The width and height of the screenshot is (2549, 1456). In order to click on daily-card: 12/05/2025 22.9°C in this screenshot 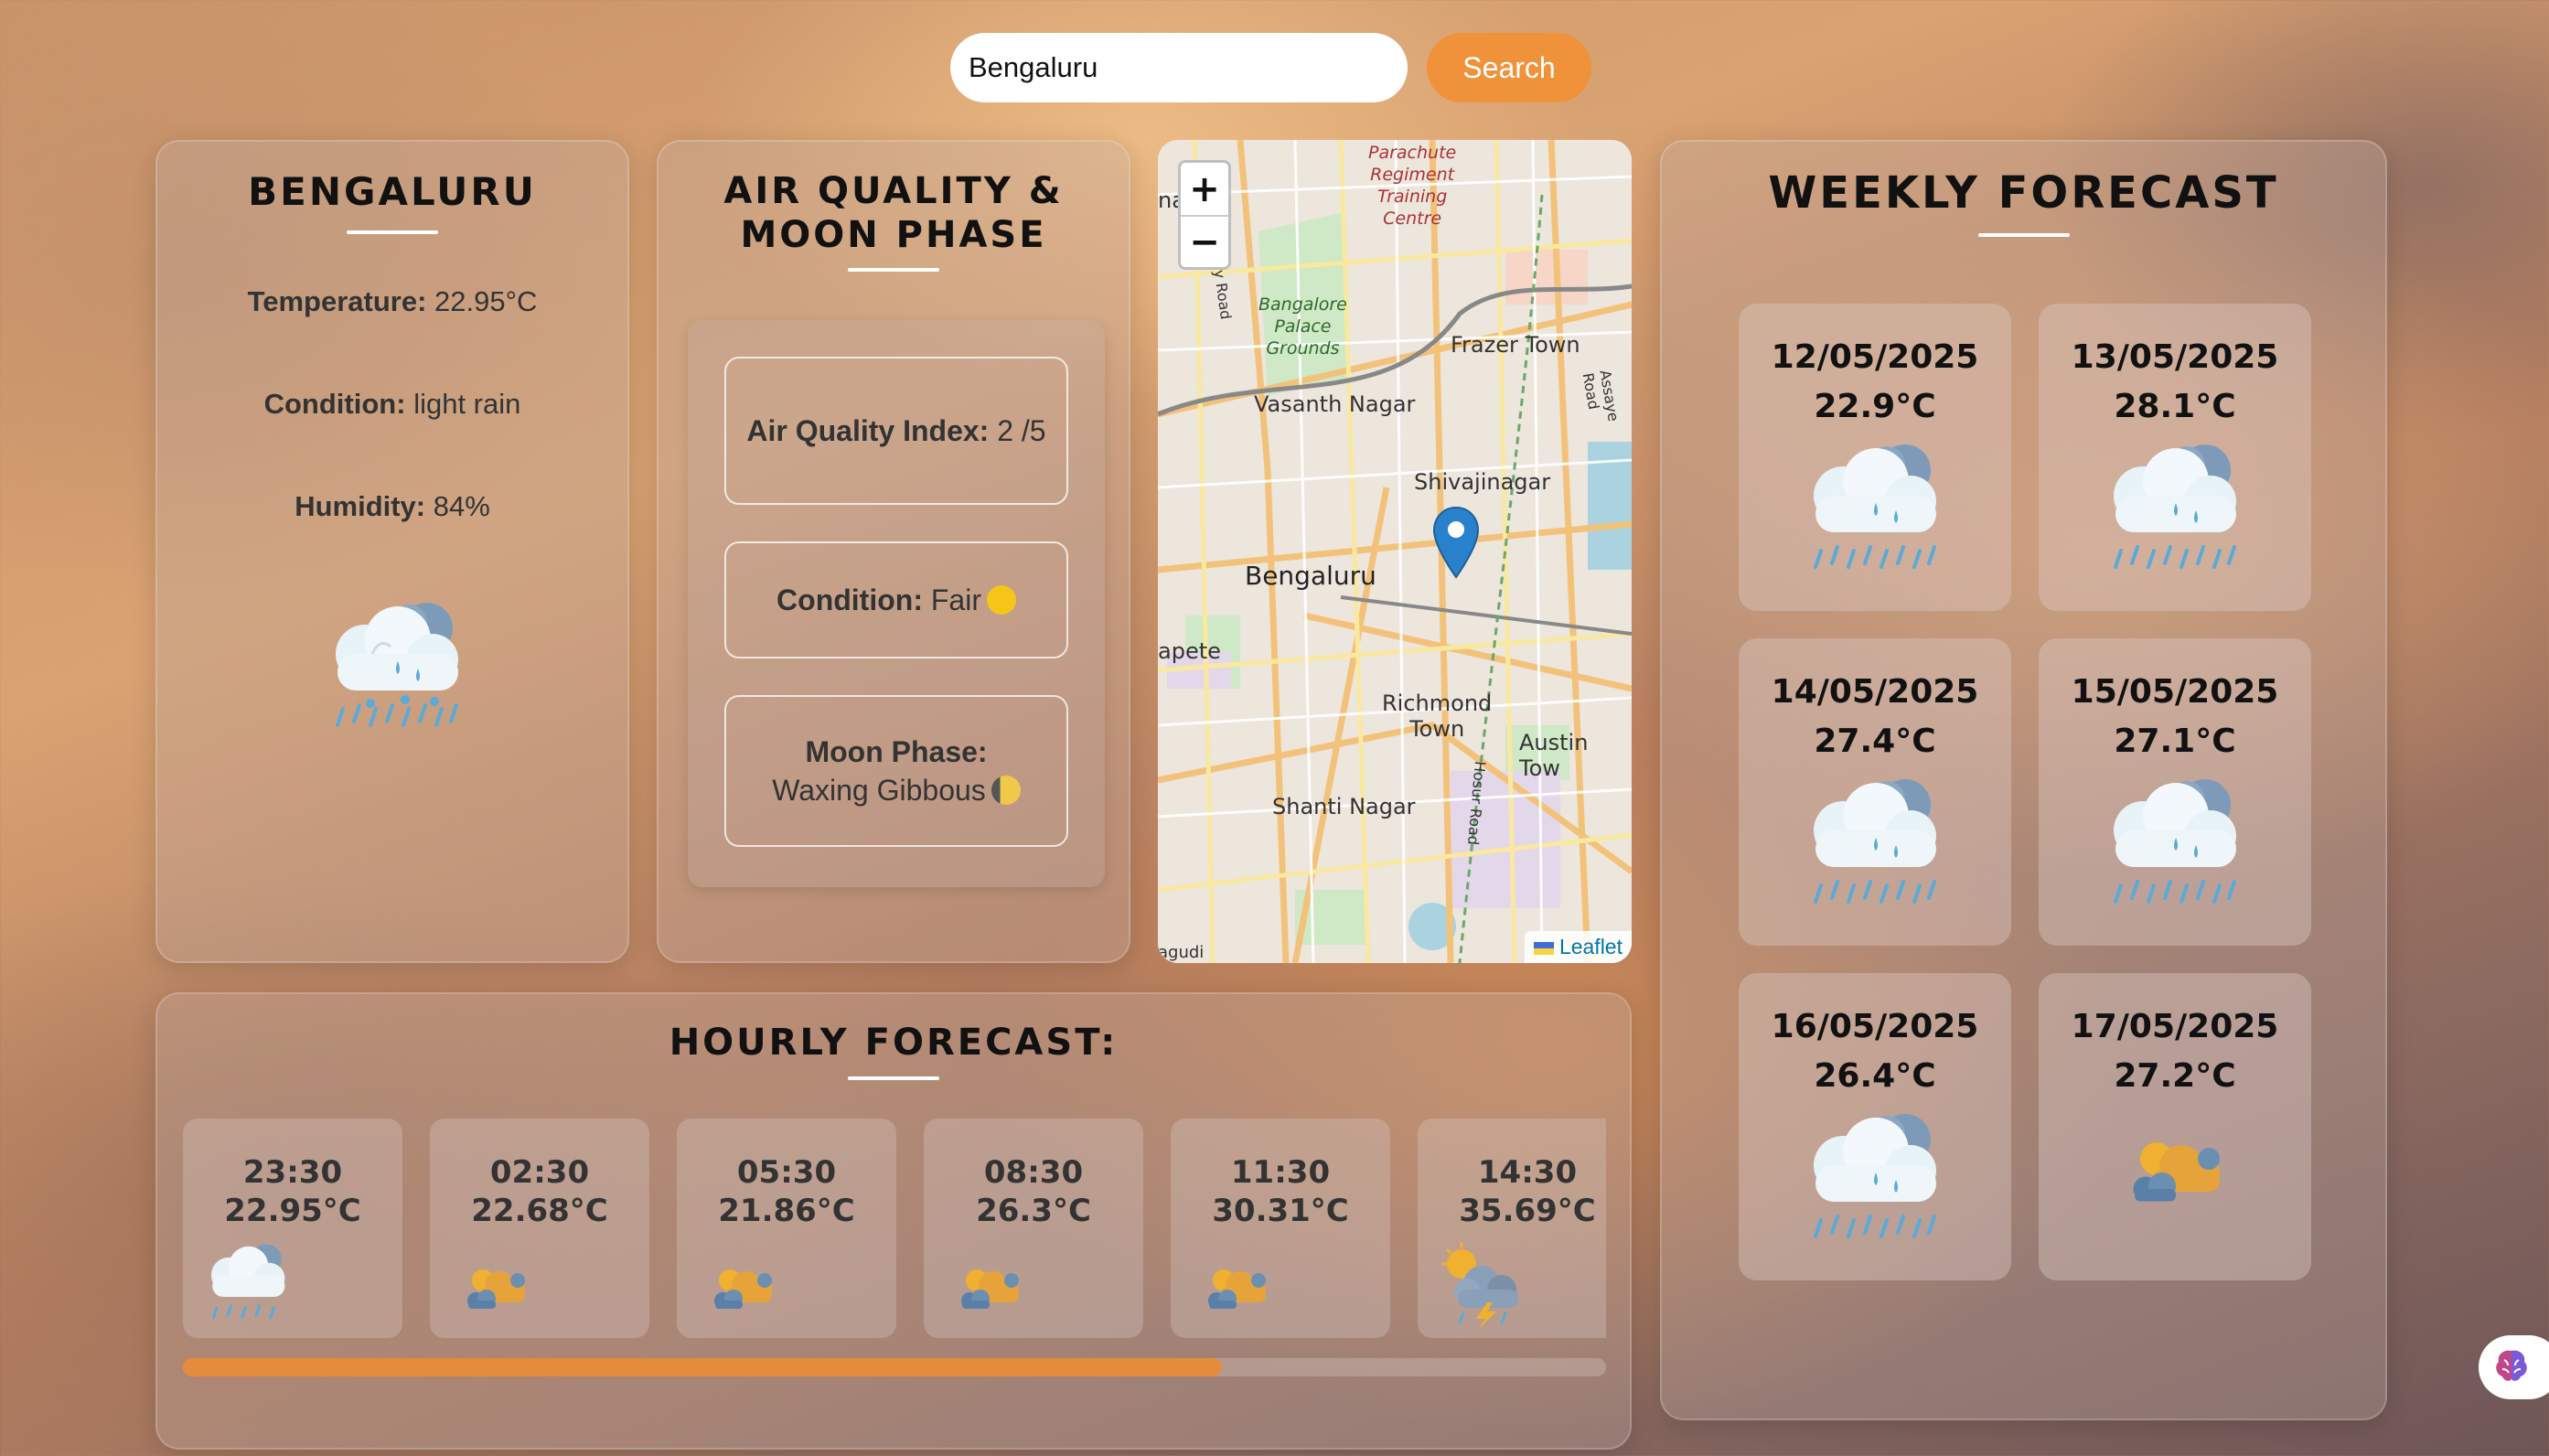, I will do `click(1875, 457)`.